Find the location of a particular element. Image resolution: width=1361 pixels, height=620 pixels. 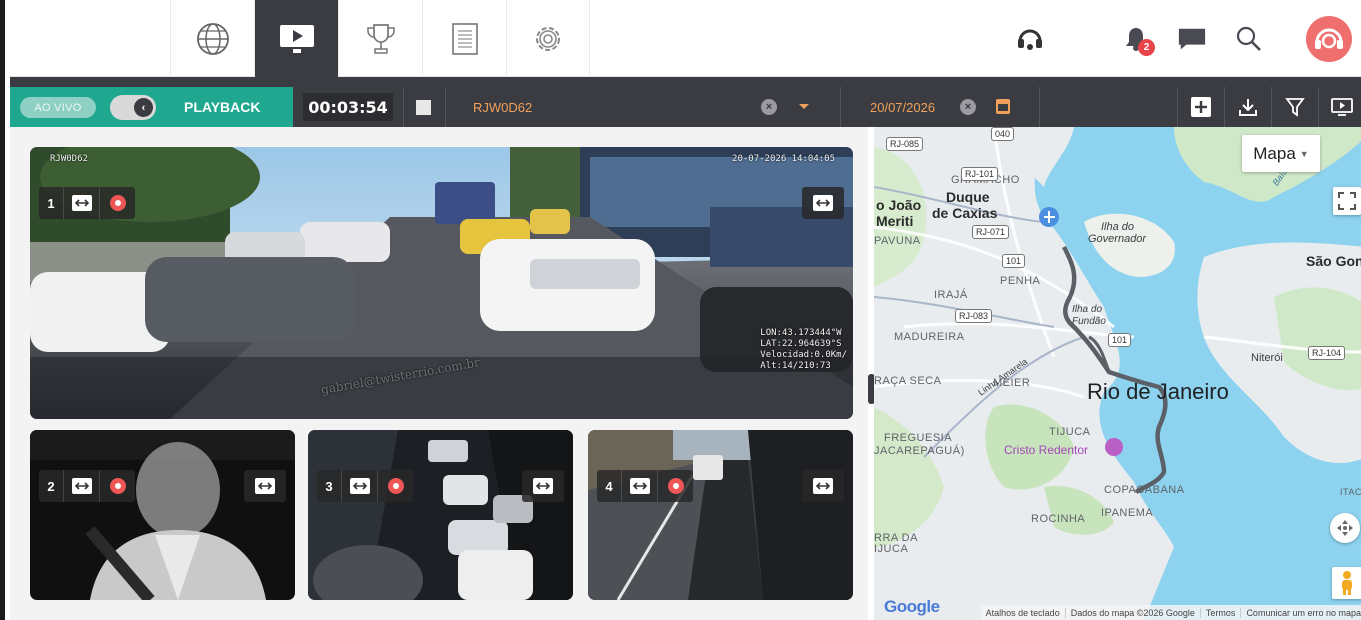

map-label-ilha-fundao-1: Ilha do is located at coordinates (1087, 309).